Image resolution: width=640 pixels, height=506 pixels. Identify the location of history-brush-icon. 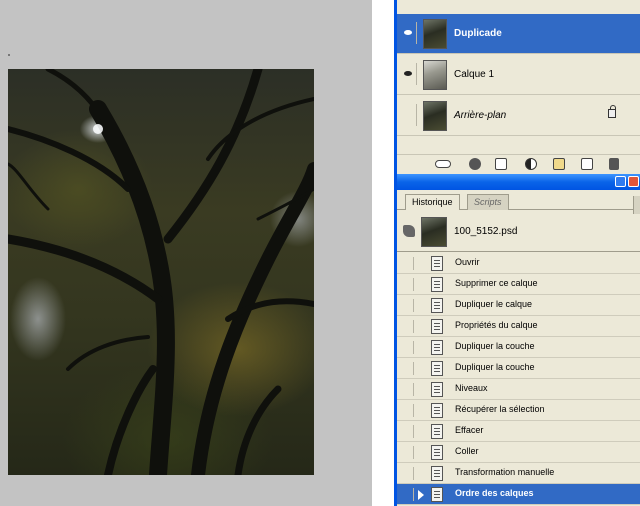
(409, 231).